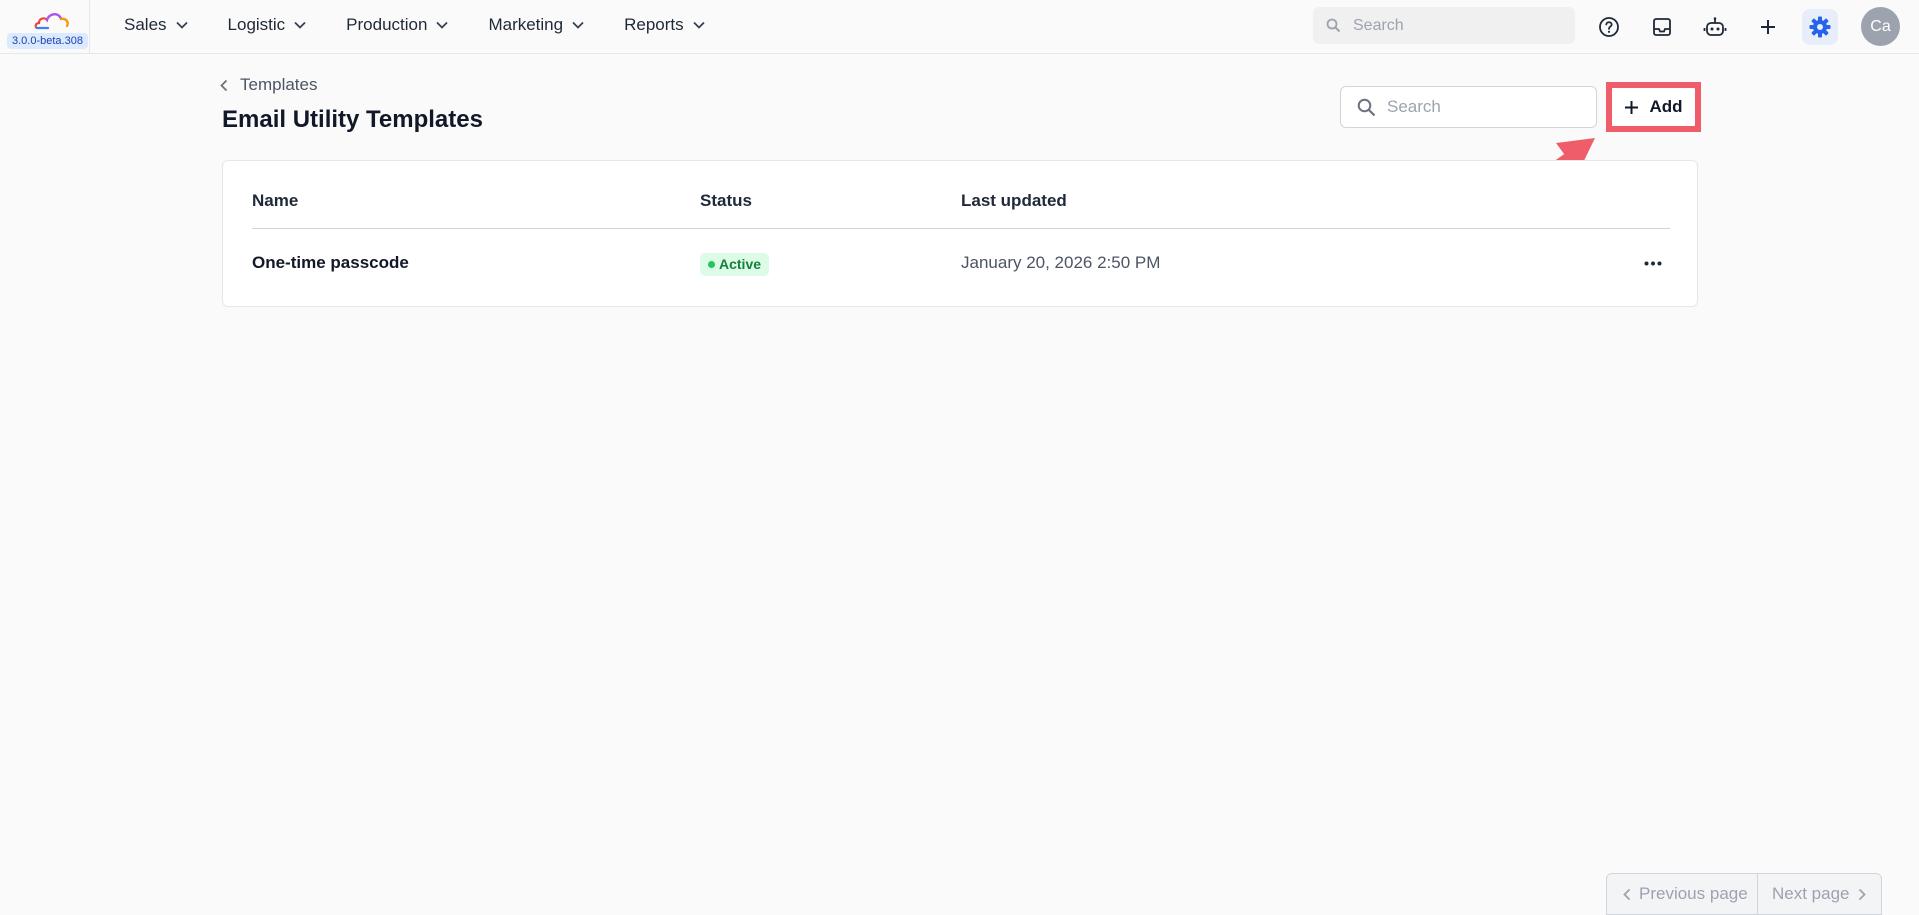  I want to click on global-search-input, so click(1458, 25).